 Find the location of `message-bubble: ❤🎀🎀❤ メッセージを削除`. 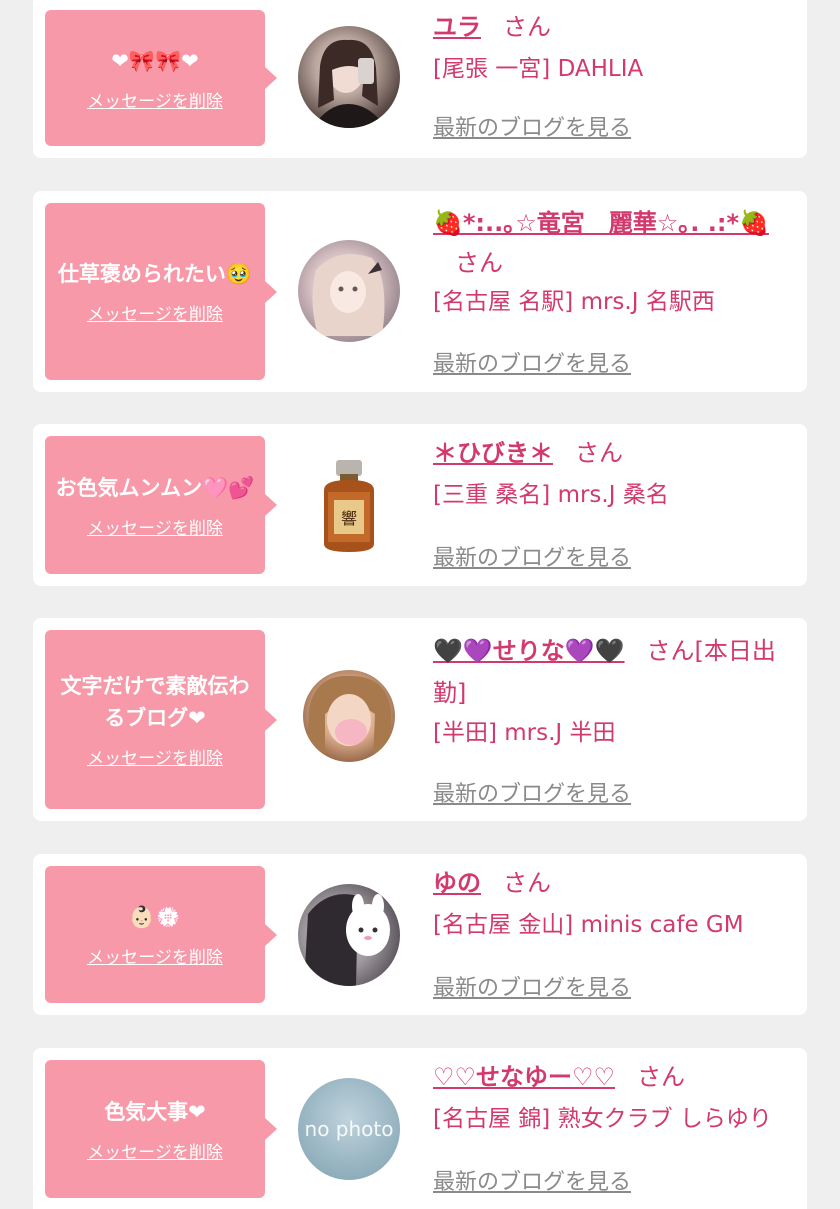

message-bubble: ❤🎀🎀❤ メッセージを削除 is located at coordinates (161, 78).